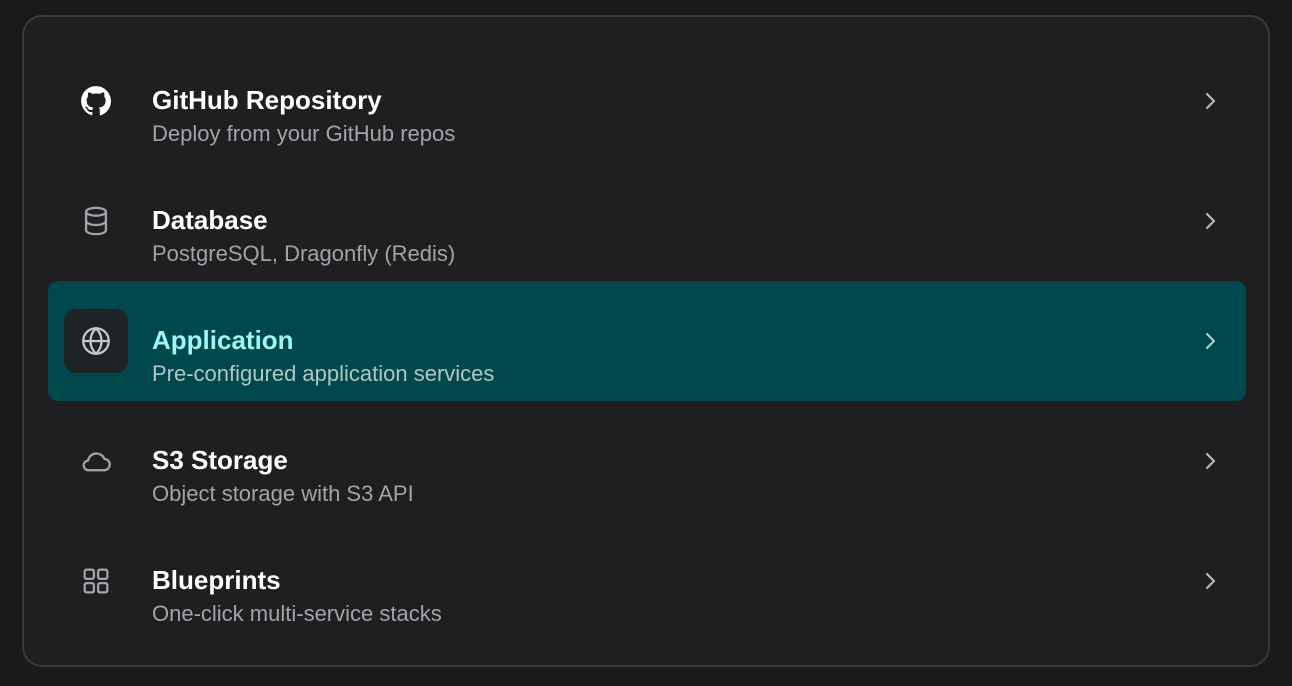 This screenshot has width=1292, height=686. I want to click on option-title: GitHub Repository, so click(267, 100).